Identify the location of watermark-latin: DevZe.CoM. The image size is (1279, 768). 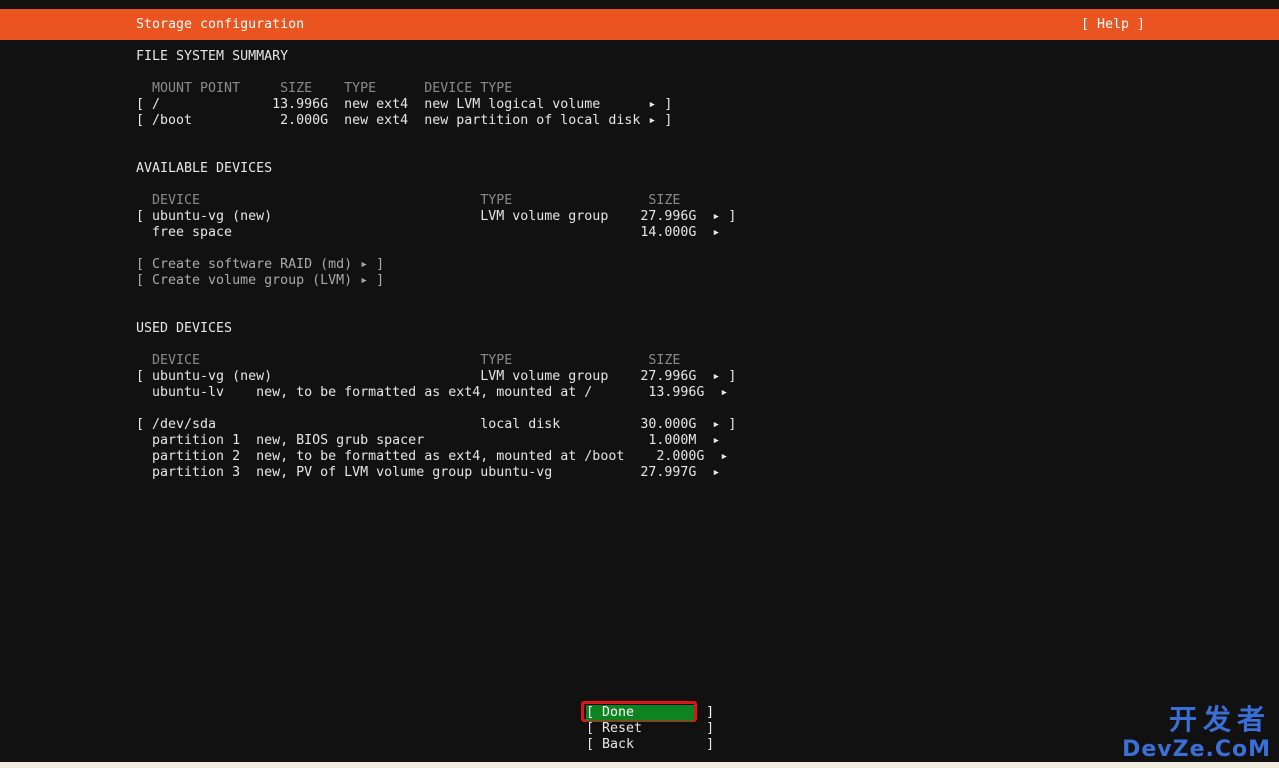
(1196, 749).